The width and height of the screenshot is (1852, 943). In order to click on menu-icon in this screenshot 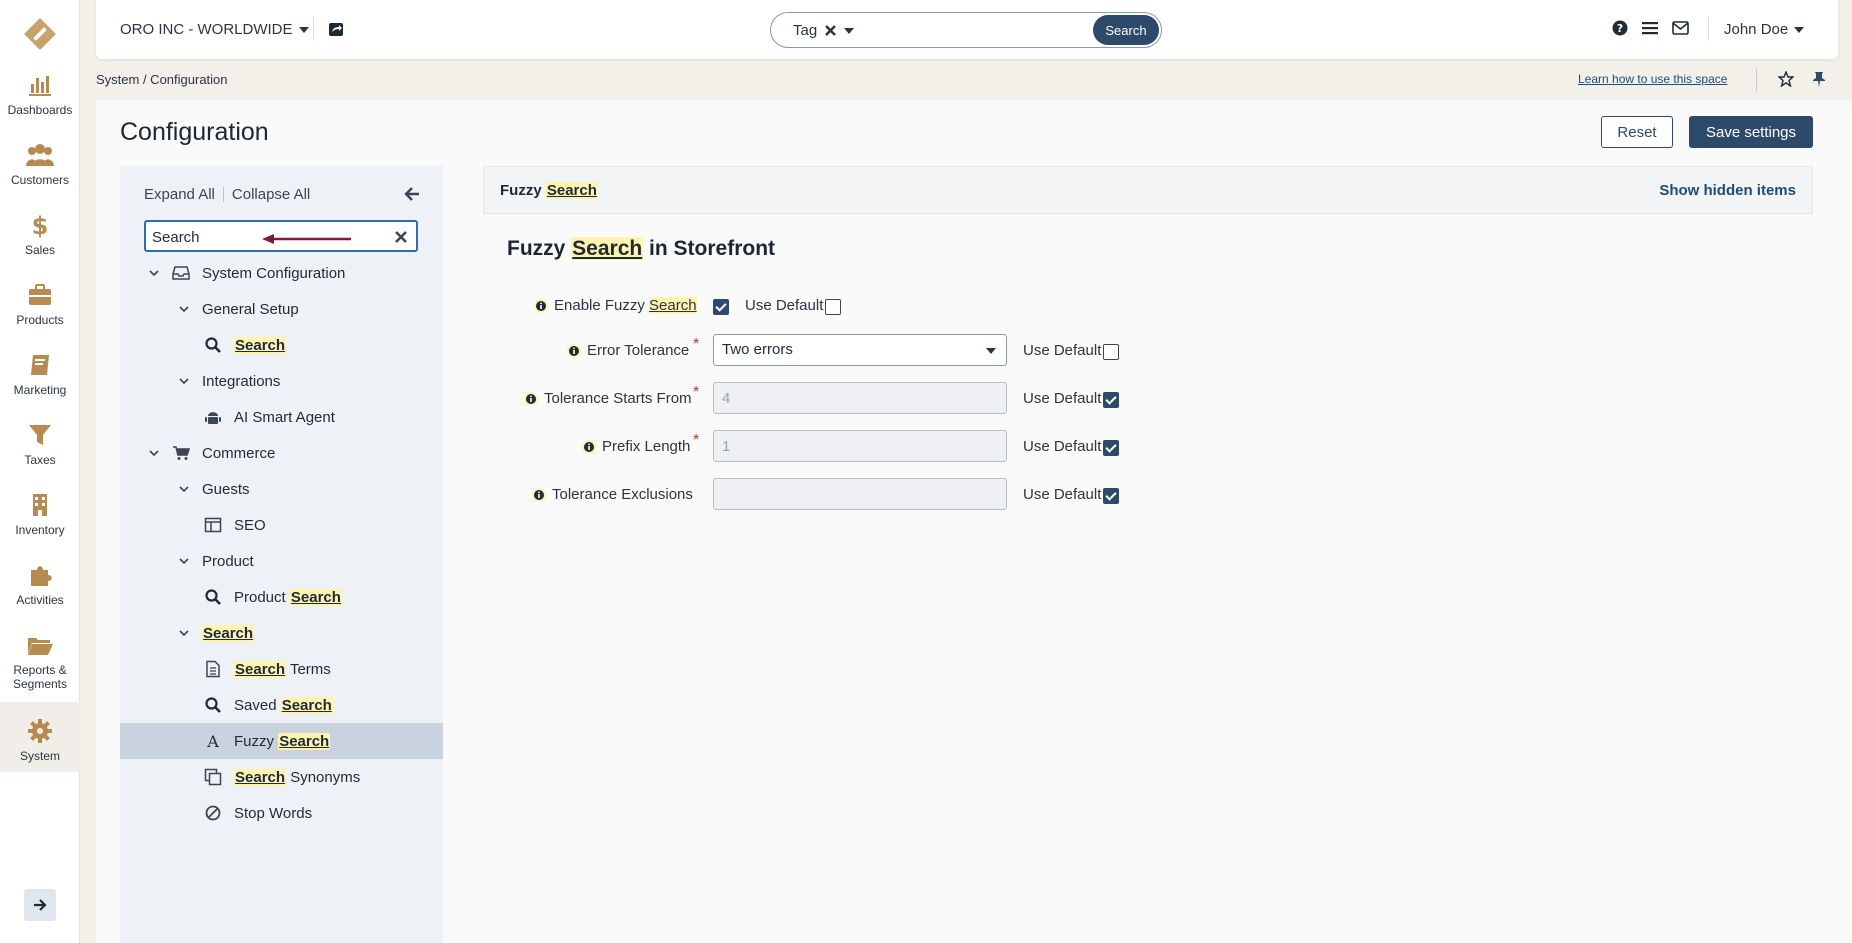, I will do `click(1650, 28)`.